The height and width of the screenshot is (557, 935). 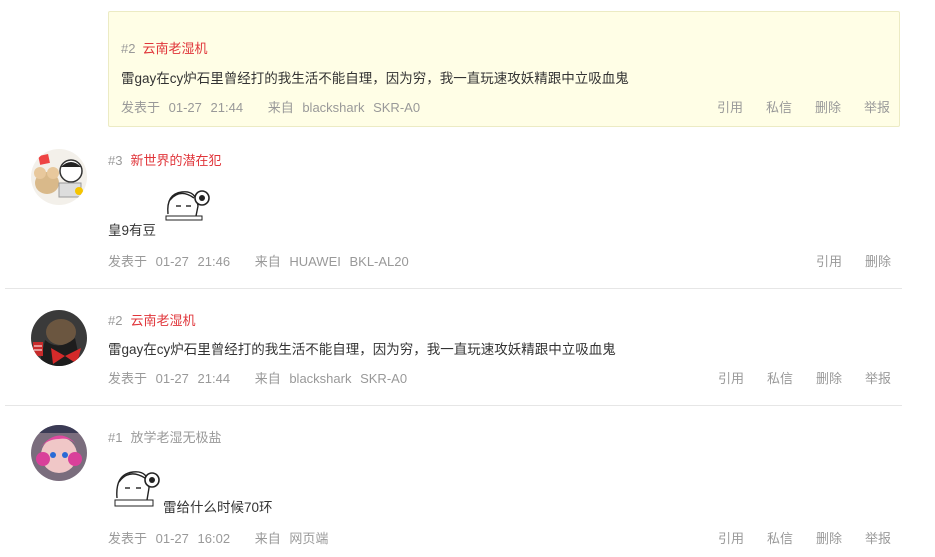 What do you see at coordinates (218, 507) in the screenshot?
I see `post-content: 雷给什么时候70环` at bounding box center [218, 507].